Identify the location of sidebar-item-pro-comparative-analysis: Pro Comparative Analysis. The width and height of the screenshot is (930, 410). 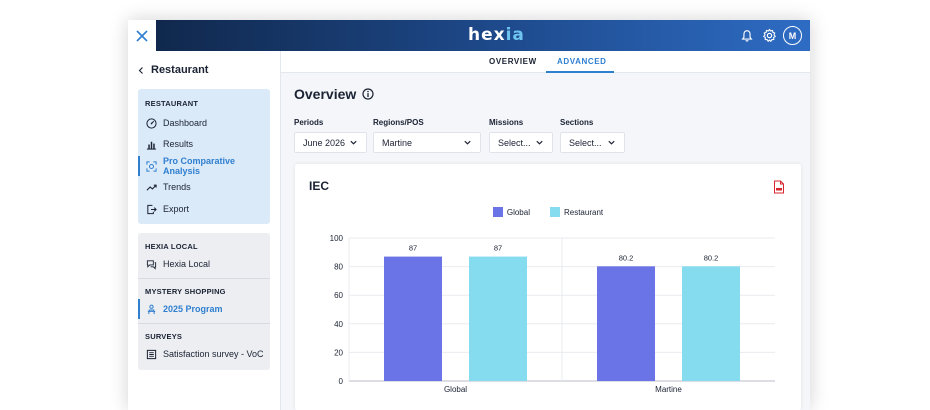
(204, 166).